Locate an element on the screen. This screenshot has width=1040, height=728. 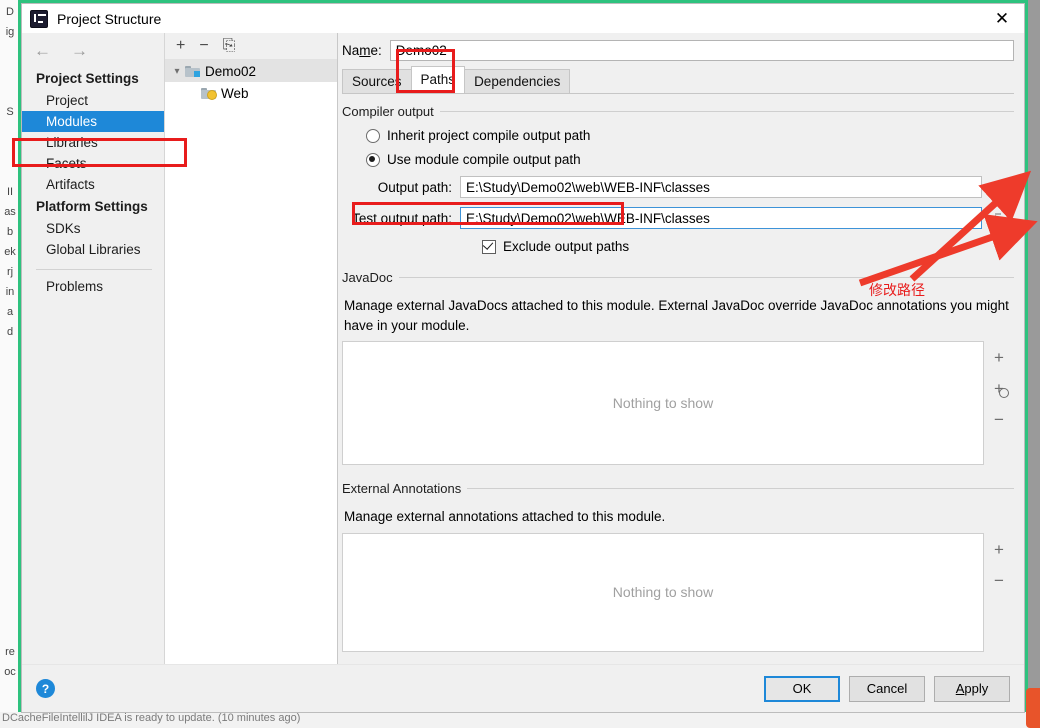
javadoc-add-url-button: + is located at coordinates (1001, 389).